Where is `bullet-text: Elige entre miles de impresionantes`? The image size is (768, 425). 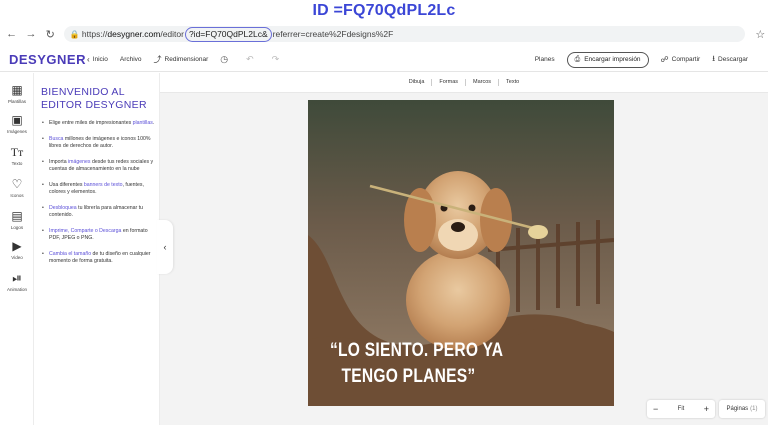 bullet-text: Elige entre miles de impresionantes is located at coordinates (91, 123).